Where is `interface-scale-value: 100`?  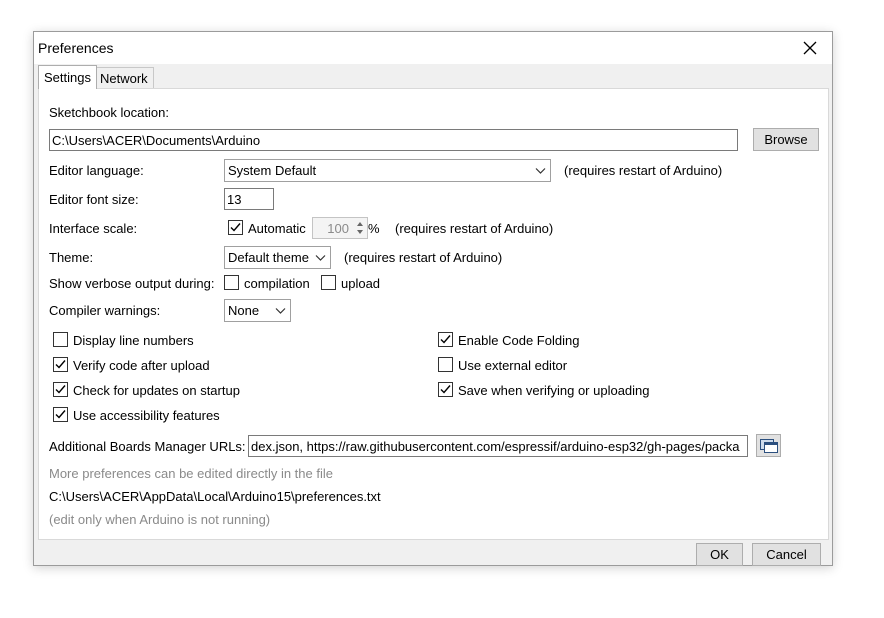
interface-scale-value: 100 is located at coordinates (338, 228).